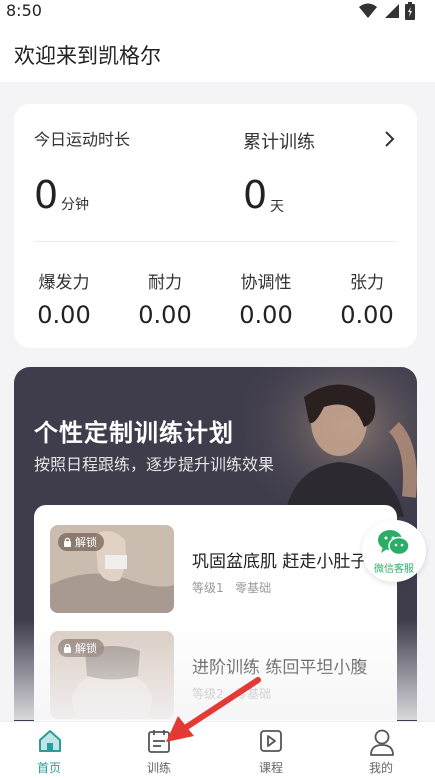  Describe the element at coordinates (208, 694) in the screenshot. I see `course-level: 等级2` at that location.